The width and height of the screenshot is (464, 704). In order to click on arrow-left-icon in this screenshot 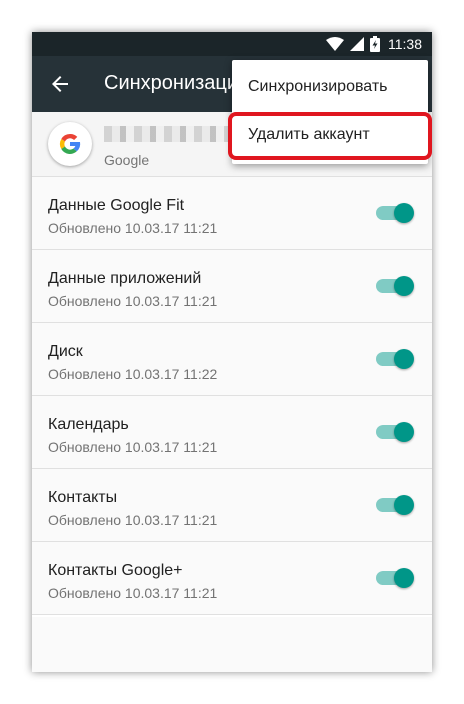, I will do `click(60, 84)`.